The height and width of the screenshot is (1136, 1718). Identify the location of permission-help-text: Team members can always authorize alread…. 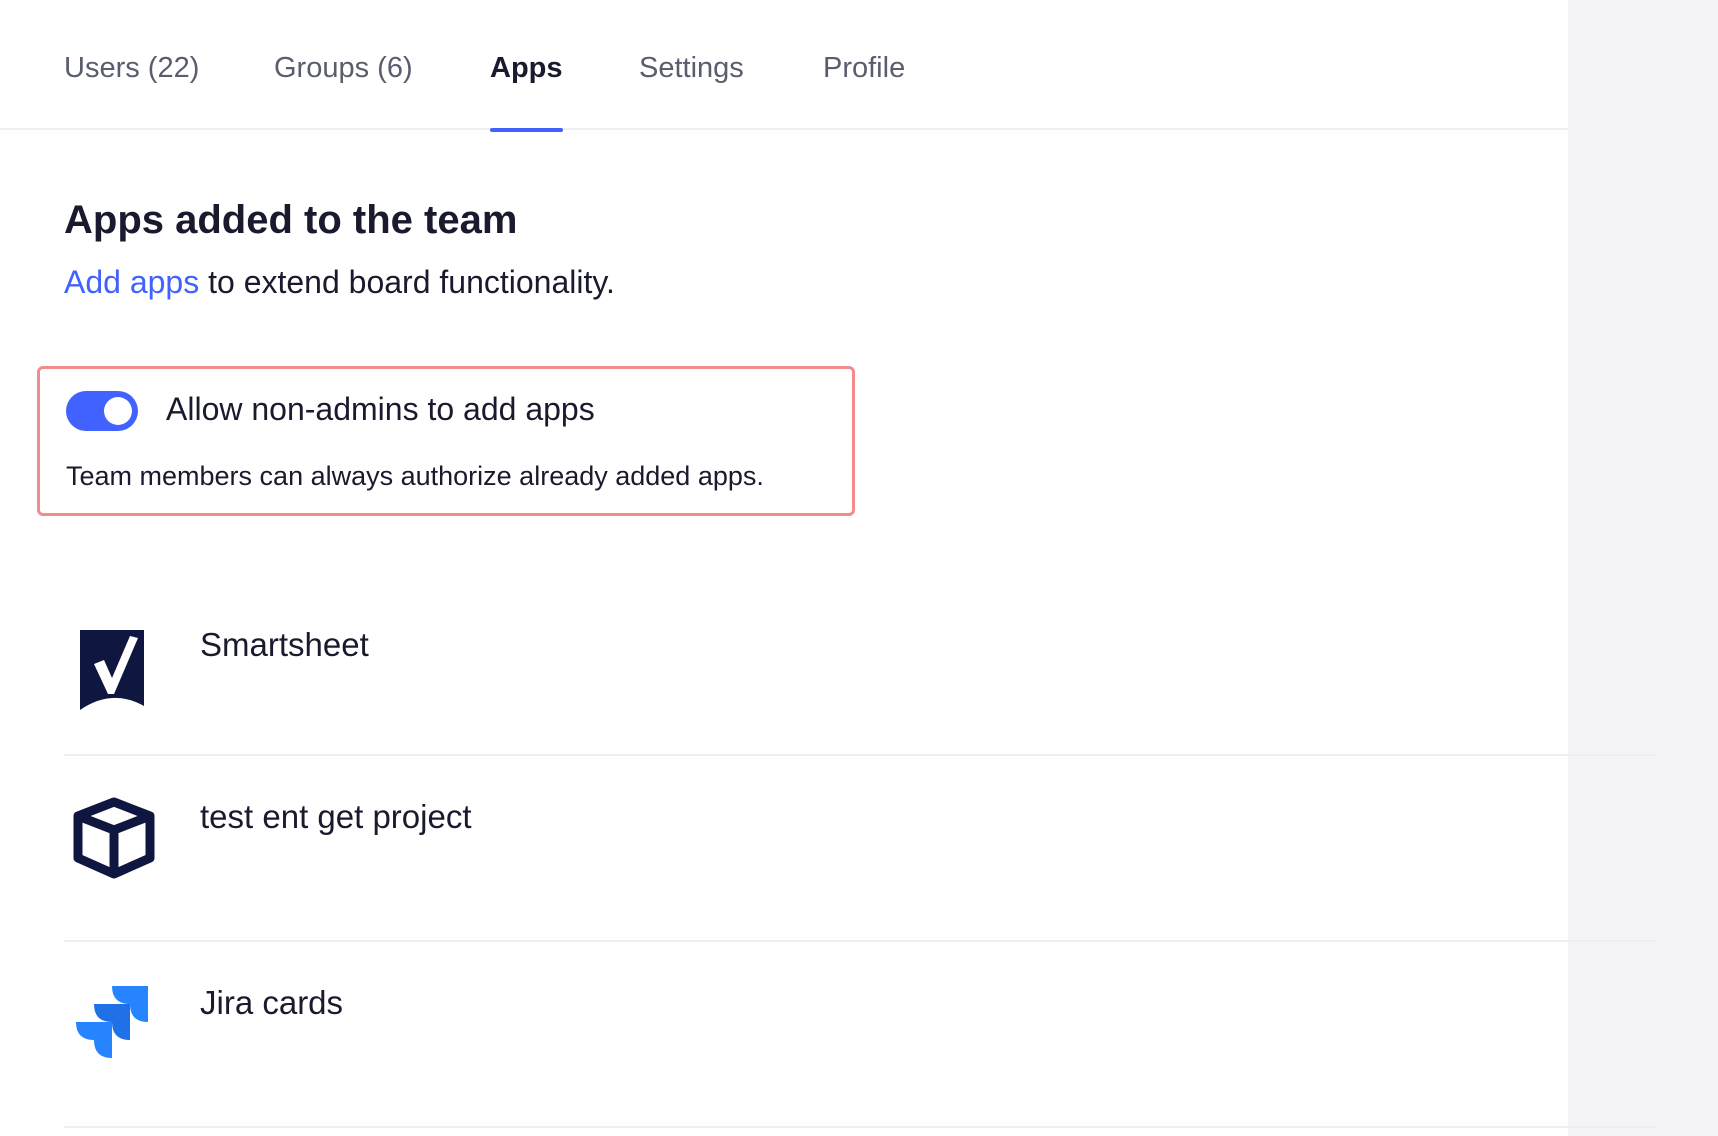
(415, 476).